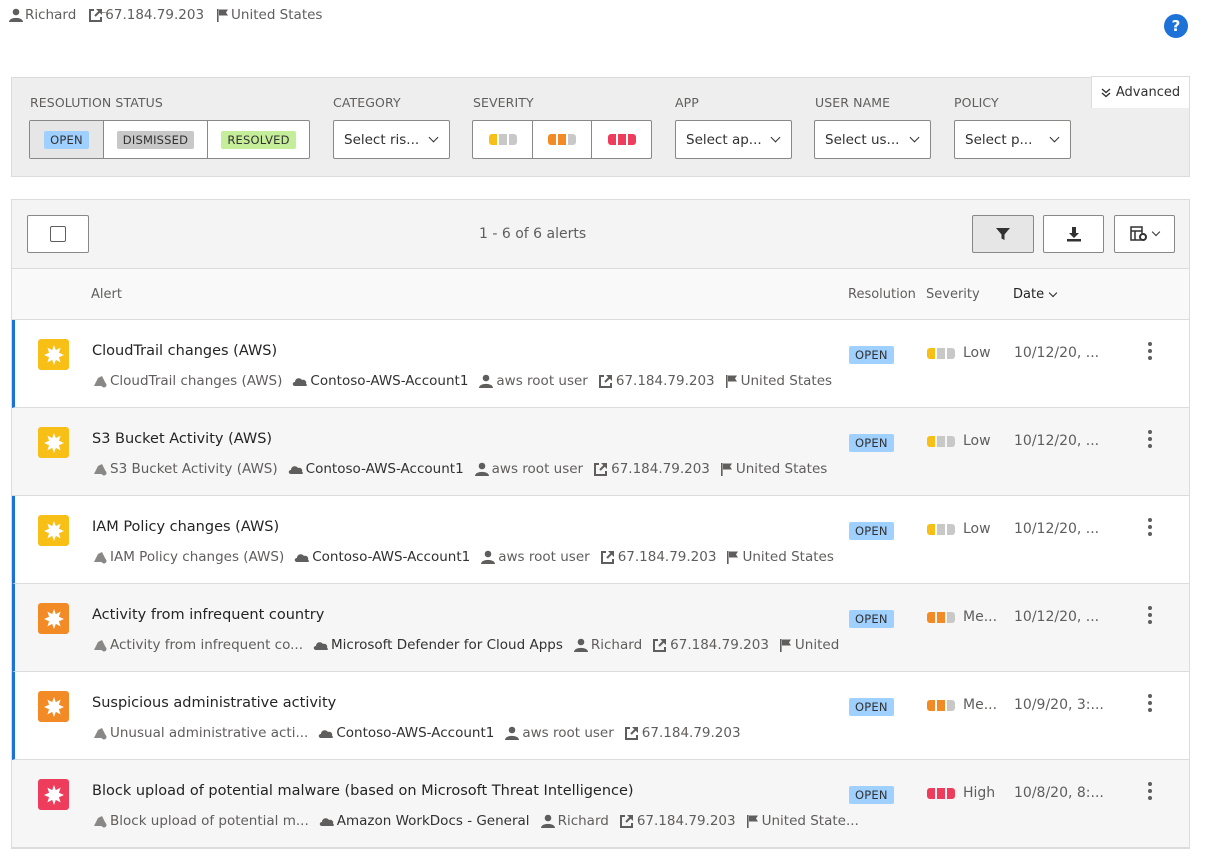 The image size is (1205, 858). I want to click on policy-icon, so click(100, 646).